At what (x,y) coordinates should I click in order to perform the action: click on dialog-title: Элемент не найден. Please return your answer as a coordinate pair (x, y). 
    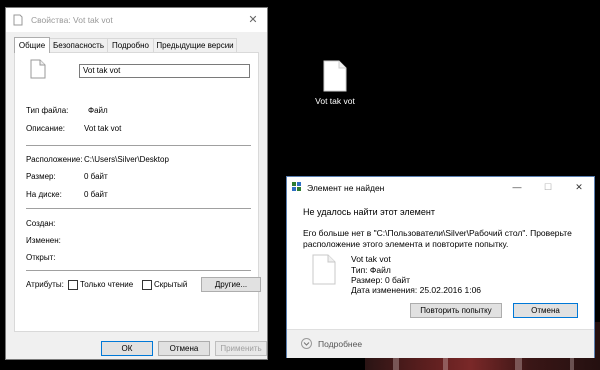
    Looking at the image, I should click on (346, 188).